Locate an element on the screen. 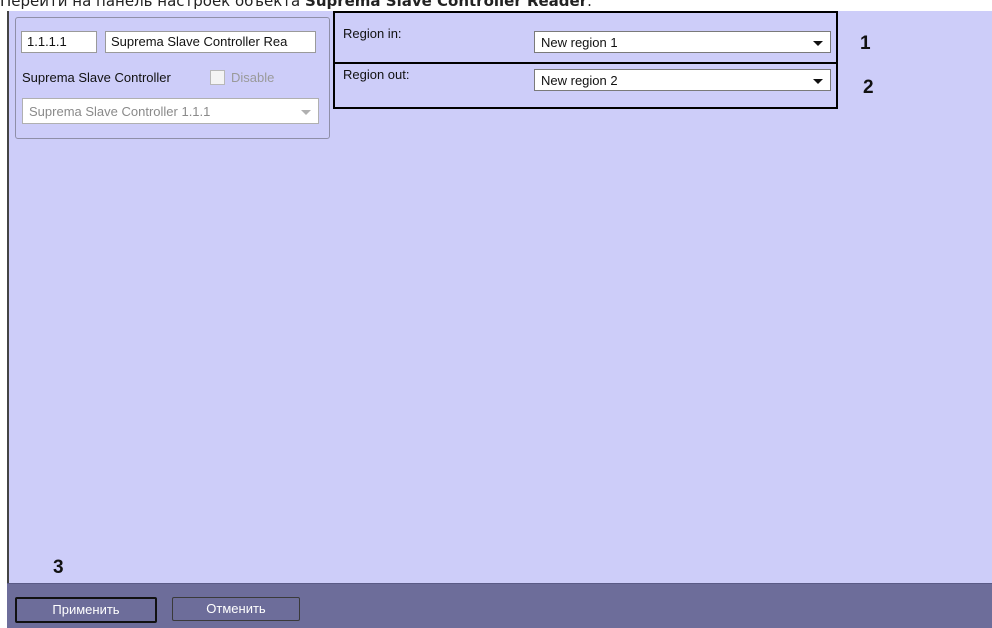 The width and height of the screenshot is (992, 628). region-out-select: New region 2 is located at coordinates (682, 80).